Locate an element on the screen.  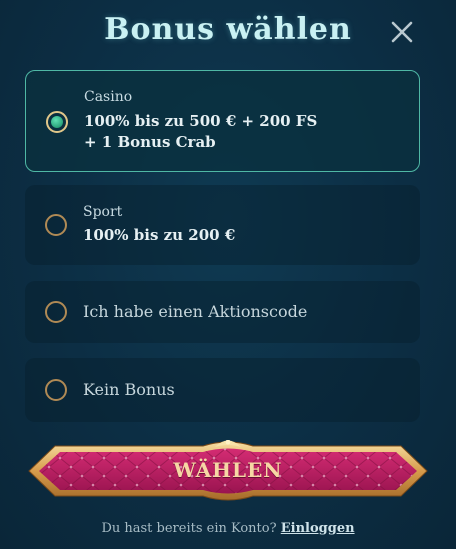
bonus-option-promo-code: Ich habe einen Aktionscode is located at coordinates (222, 312).